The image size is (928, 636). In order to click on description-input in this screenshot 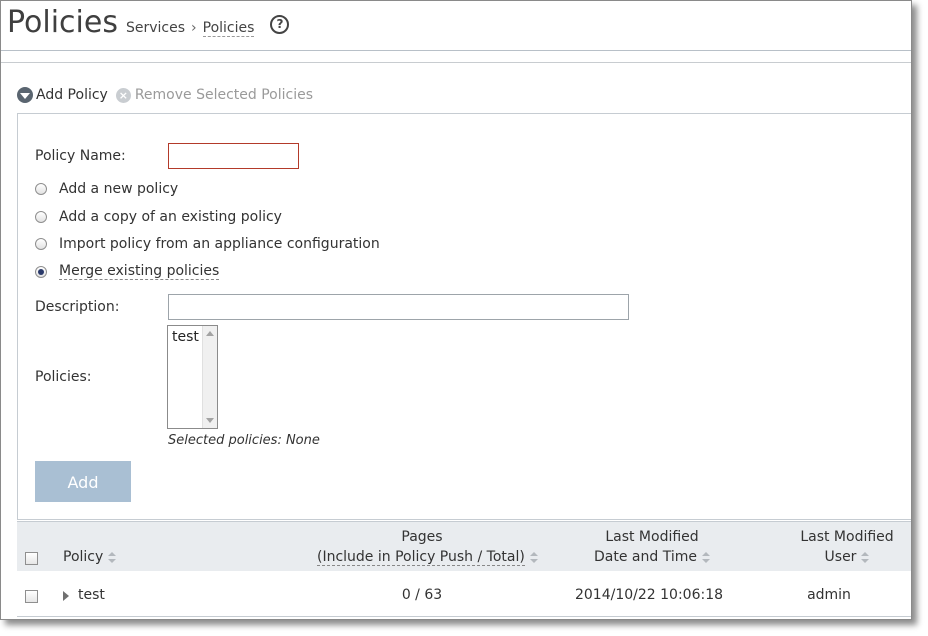, I will do `click(398, 307)`.